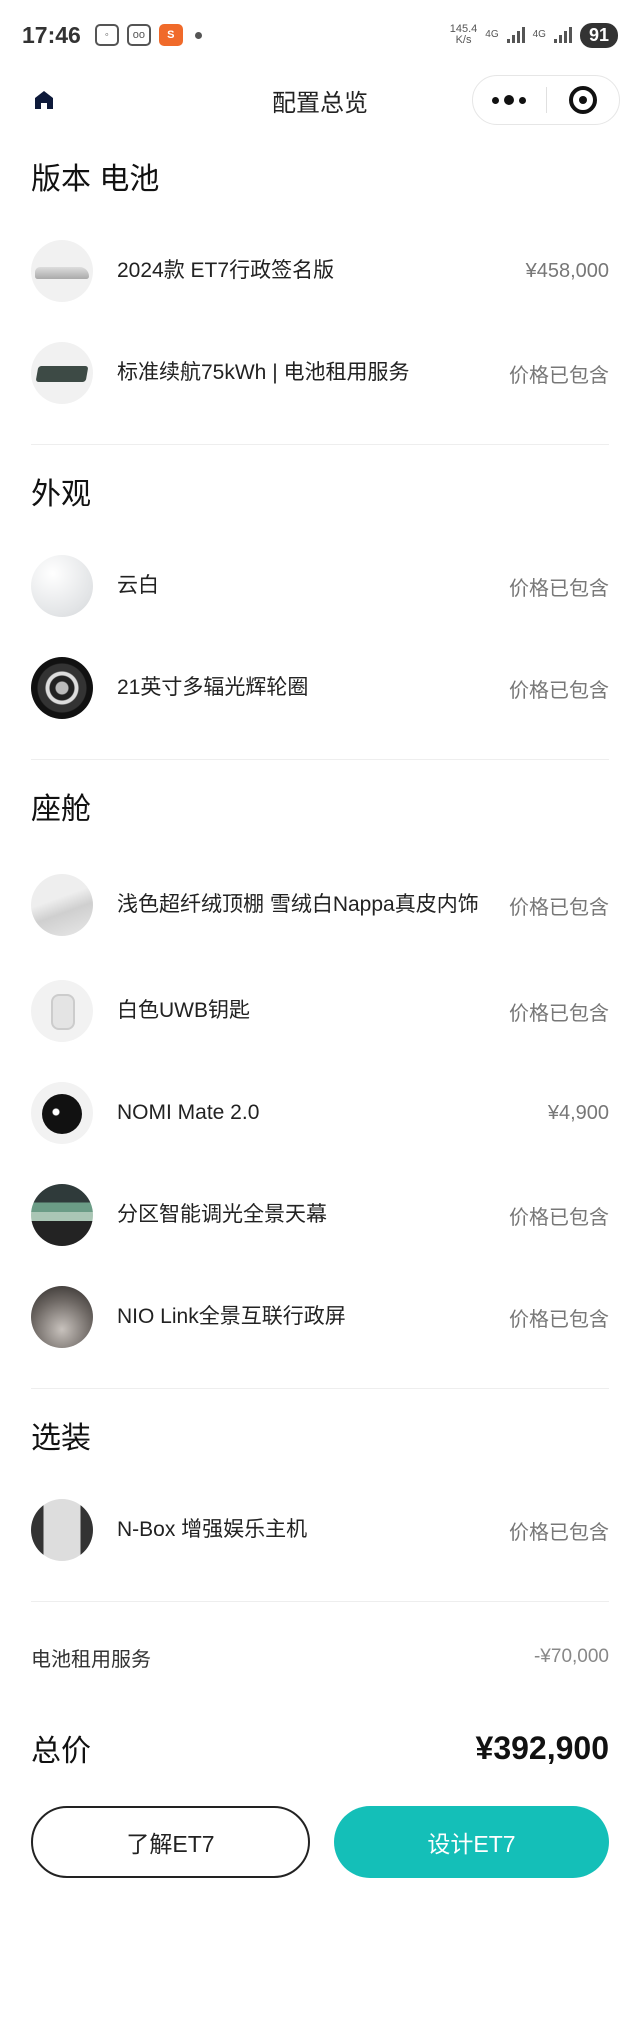 This screenshot has width=640, height=2022. I want to click on section-title: 外观, so click(61, 494).